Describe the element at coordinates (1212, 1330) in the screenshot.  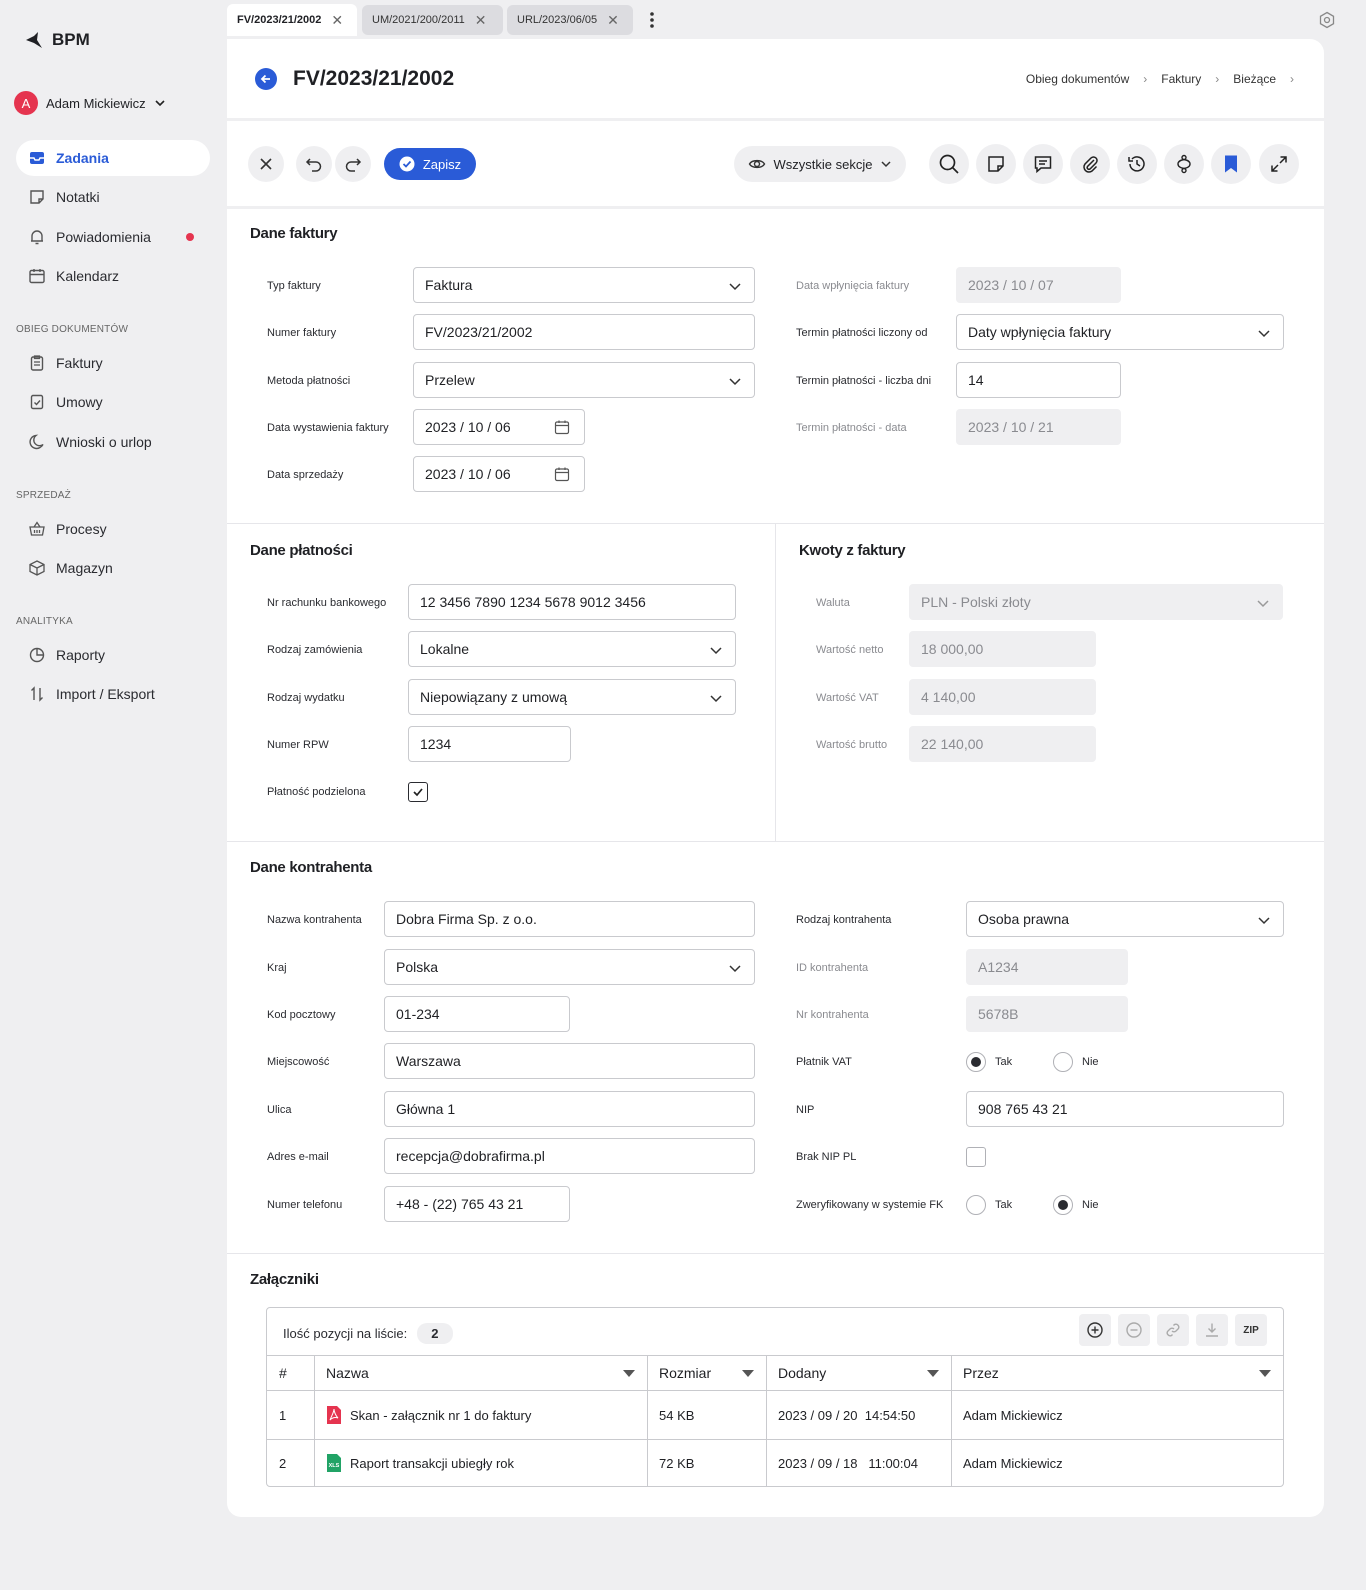
I see `download-button` at that location.